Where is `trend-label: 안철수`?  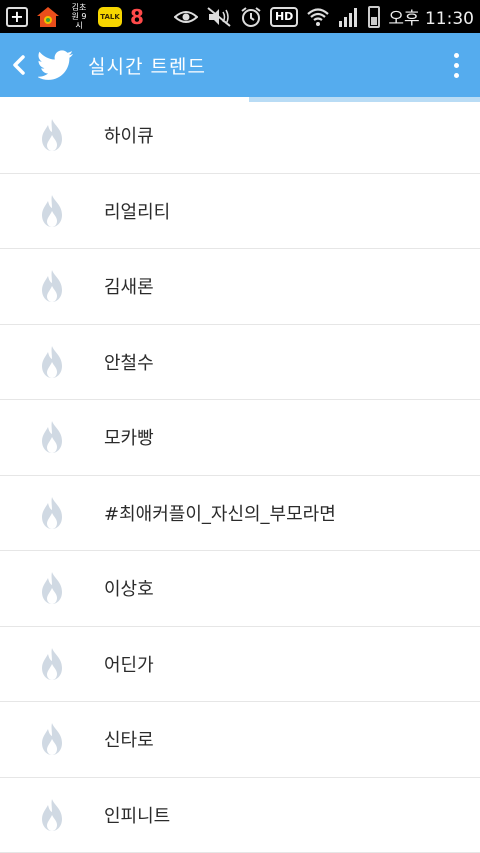 trend-label: 안철수 is located at coordinates (129, 363).